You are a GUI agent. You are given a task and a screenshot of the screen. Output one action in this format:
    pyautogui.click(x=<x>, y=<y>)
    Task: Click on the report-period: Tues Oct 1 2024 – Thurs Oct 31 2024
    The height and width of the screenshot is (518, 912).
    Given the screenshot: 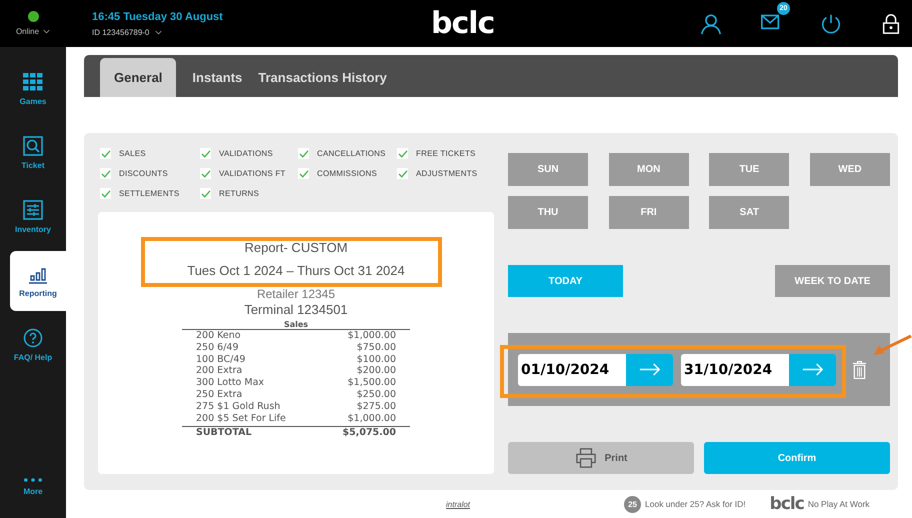 What is the action you would take?
    pyautogui.click(x=296, y=270)
    